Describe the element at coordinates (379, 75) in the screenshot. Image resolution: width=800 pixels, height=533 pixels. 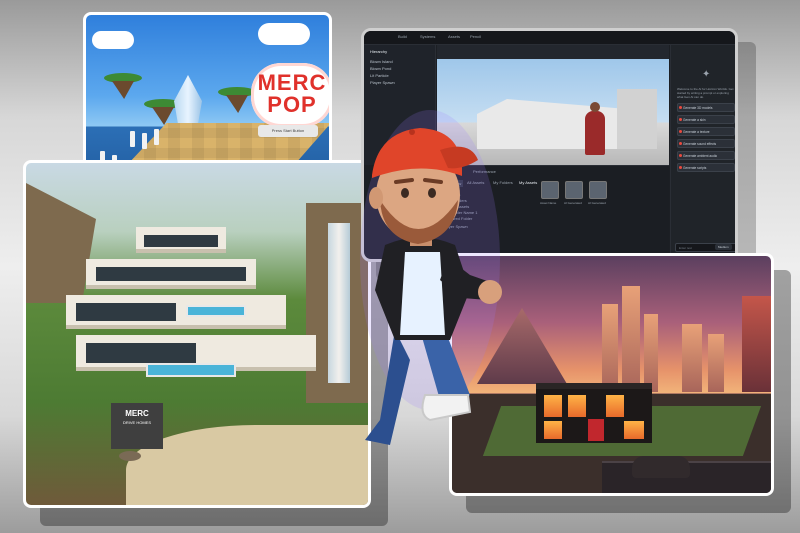
I see `hierarchy-item: Lit Particle` at that location.